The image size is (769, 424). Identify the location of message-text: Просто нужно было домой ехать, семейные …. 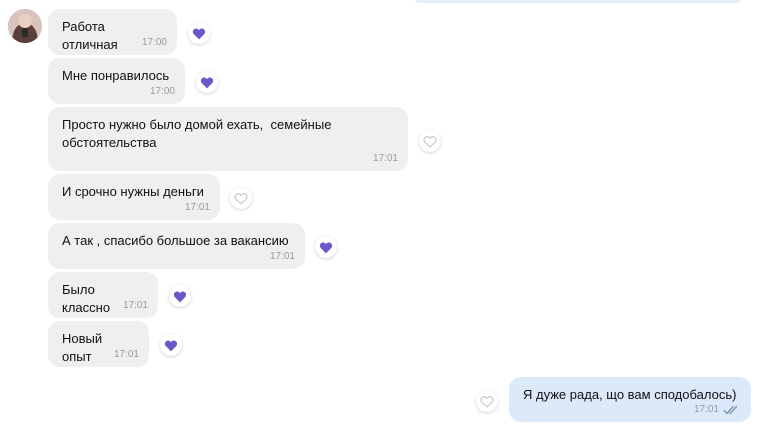
(197, 133).